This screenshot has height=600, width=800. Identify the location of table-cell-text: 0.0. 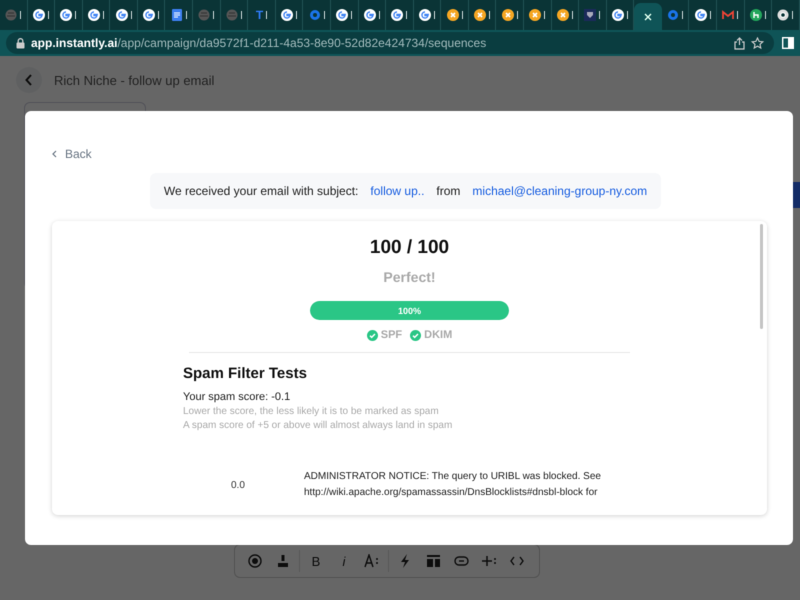
(238, 485).